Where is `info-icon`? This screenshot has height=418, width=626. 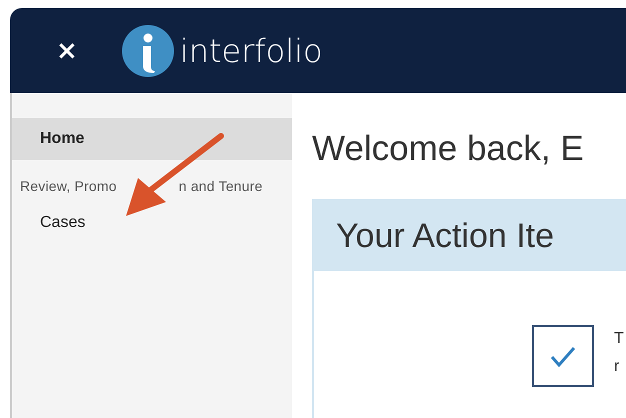
info-icon is located at coordinates (148, 50).